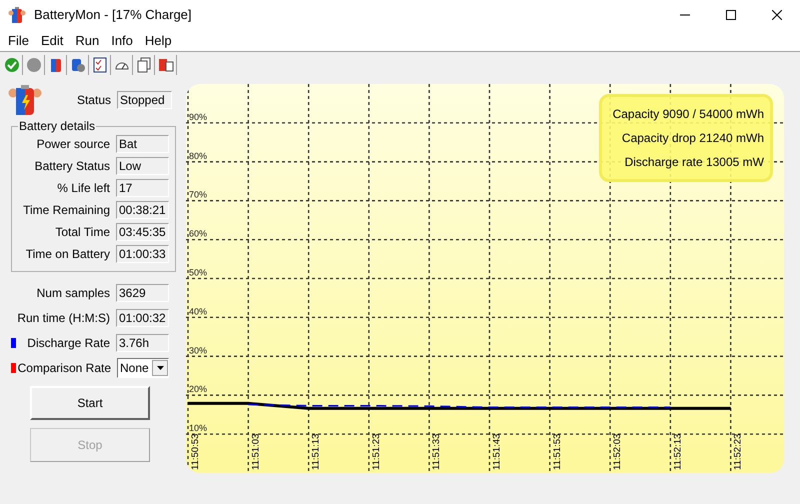 This screenshot has height=504, width=800. Describe the element at coordinates (142, 254) in the screenshot. I see `value-field: 01:00:33` at that location.